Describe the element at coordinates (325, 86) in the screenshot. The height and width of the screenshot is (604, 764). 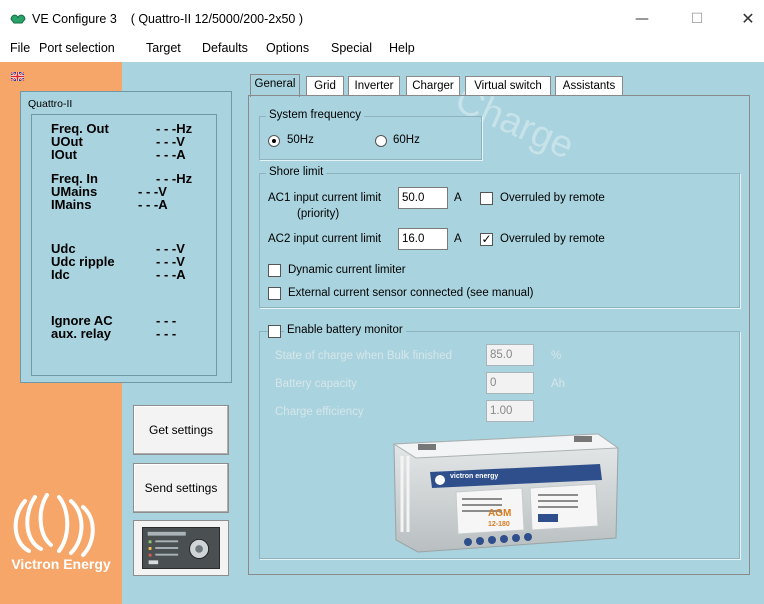
I see `tab-grid: Grid` at that location.